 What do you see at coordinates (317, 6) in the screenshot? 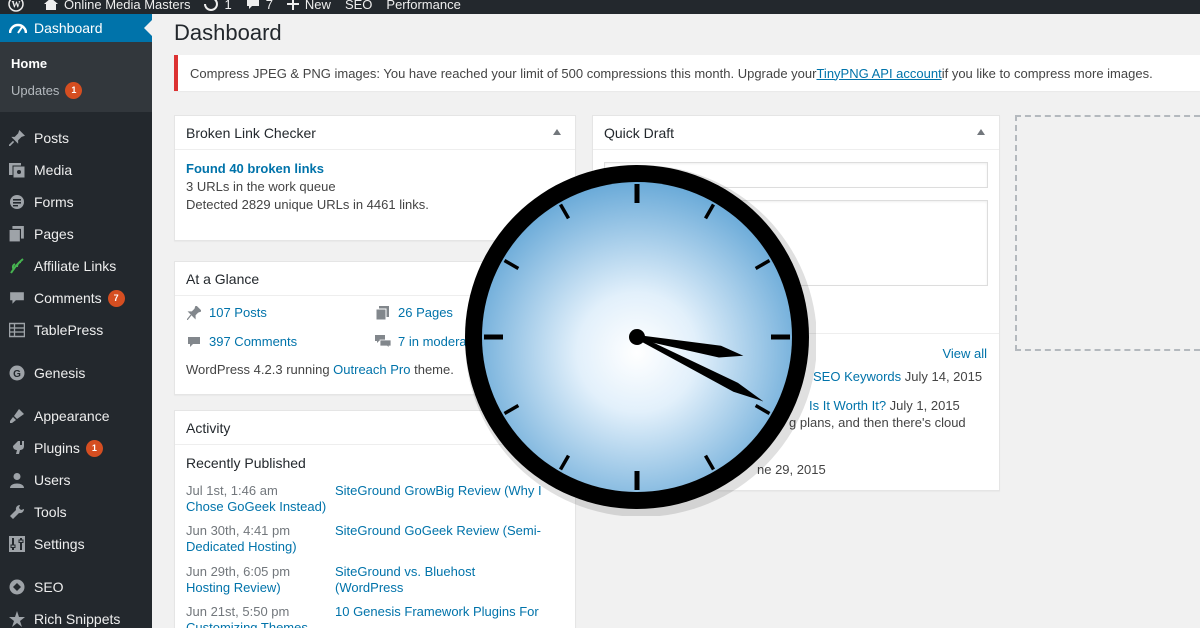
I see `new-label: New` at bounding box center [317, 6].